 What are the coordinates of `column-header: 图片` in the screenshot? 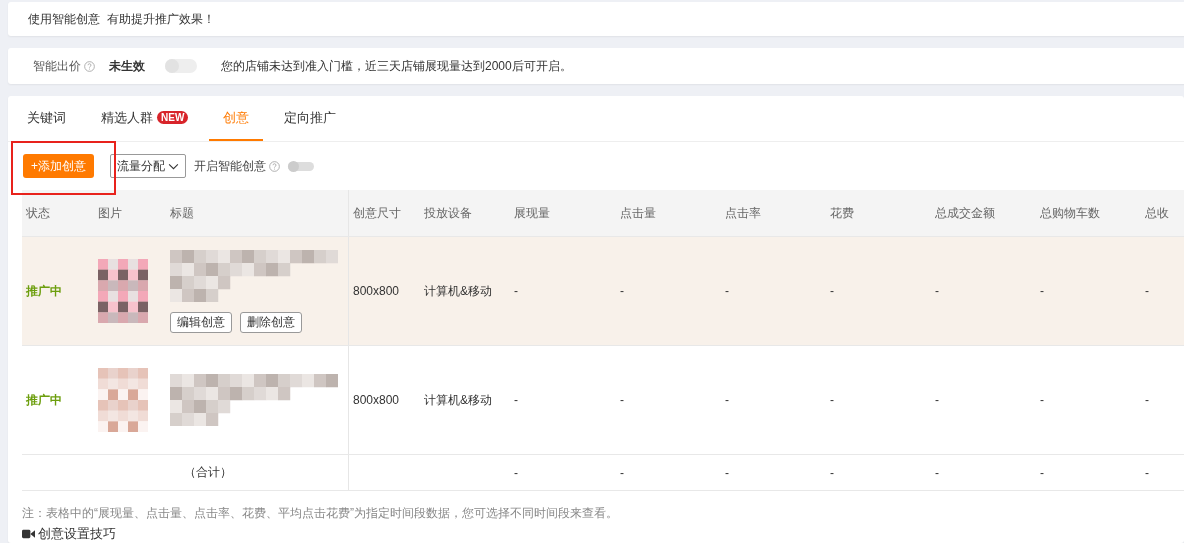 It's located at (110, 213).